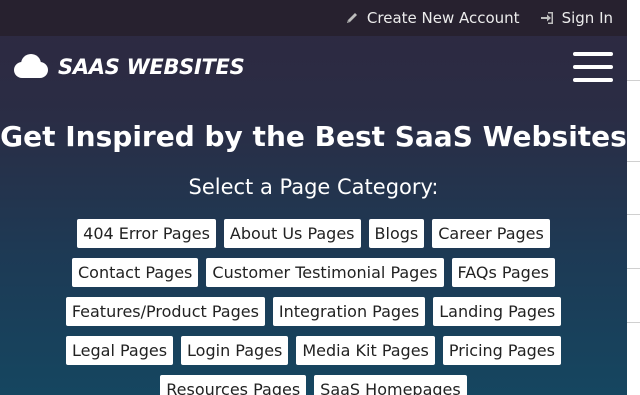 The height and width of the screenshot is (395, 640). What do you see at coordinates (151, 67) in the screenshot?
I see `logo-text: SAAS WEBSITES` at bounding box center [151, 67].